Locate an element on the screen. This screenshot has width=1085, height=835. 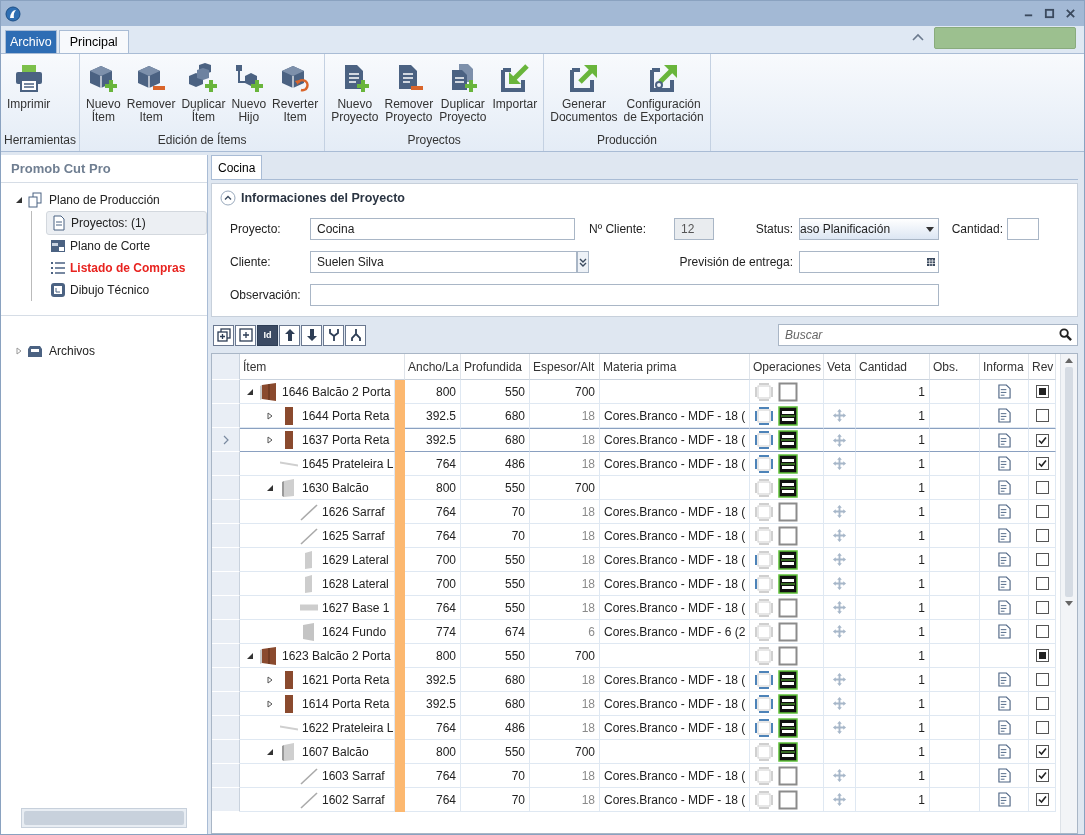
ribbon-button: Reverter Item is located at coordinates (295, 93).